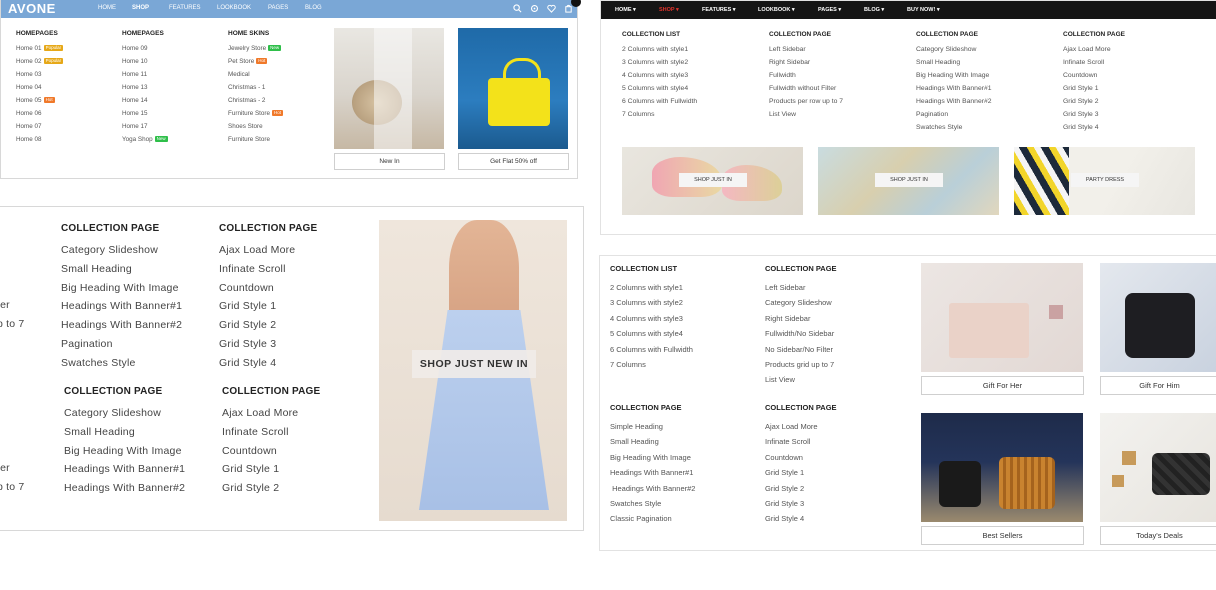  I want to click on tile-button-gift-her: Gift For Her, so click(1002, 385).